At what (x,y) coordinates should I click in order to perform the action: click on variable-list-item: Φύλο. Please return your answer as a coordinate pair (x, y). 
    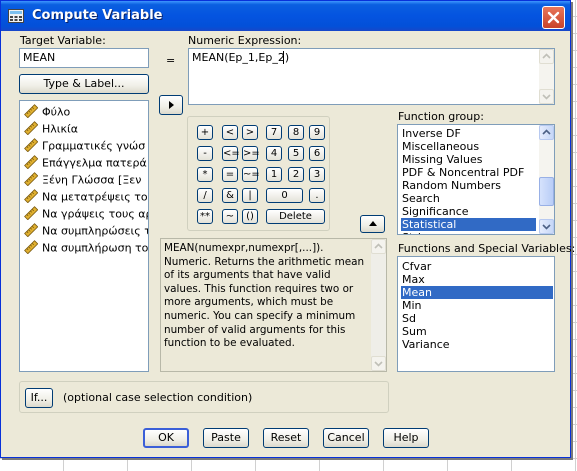
    Looking at the image, I should click on (47, 112).